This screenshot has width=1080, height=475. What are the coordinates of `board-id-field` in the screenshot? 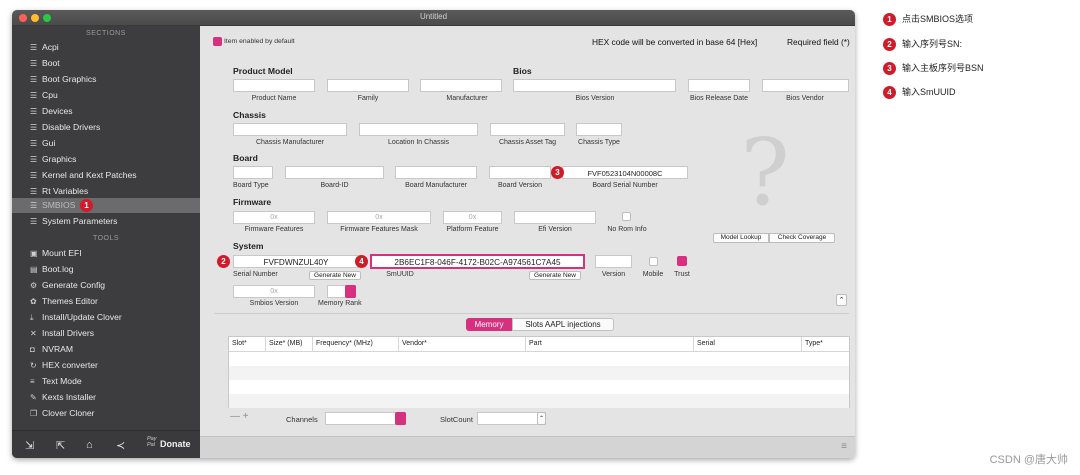 It's located at (334, 172).